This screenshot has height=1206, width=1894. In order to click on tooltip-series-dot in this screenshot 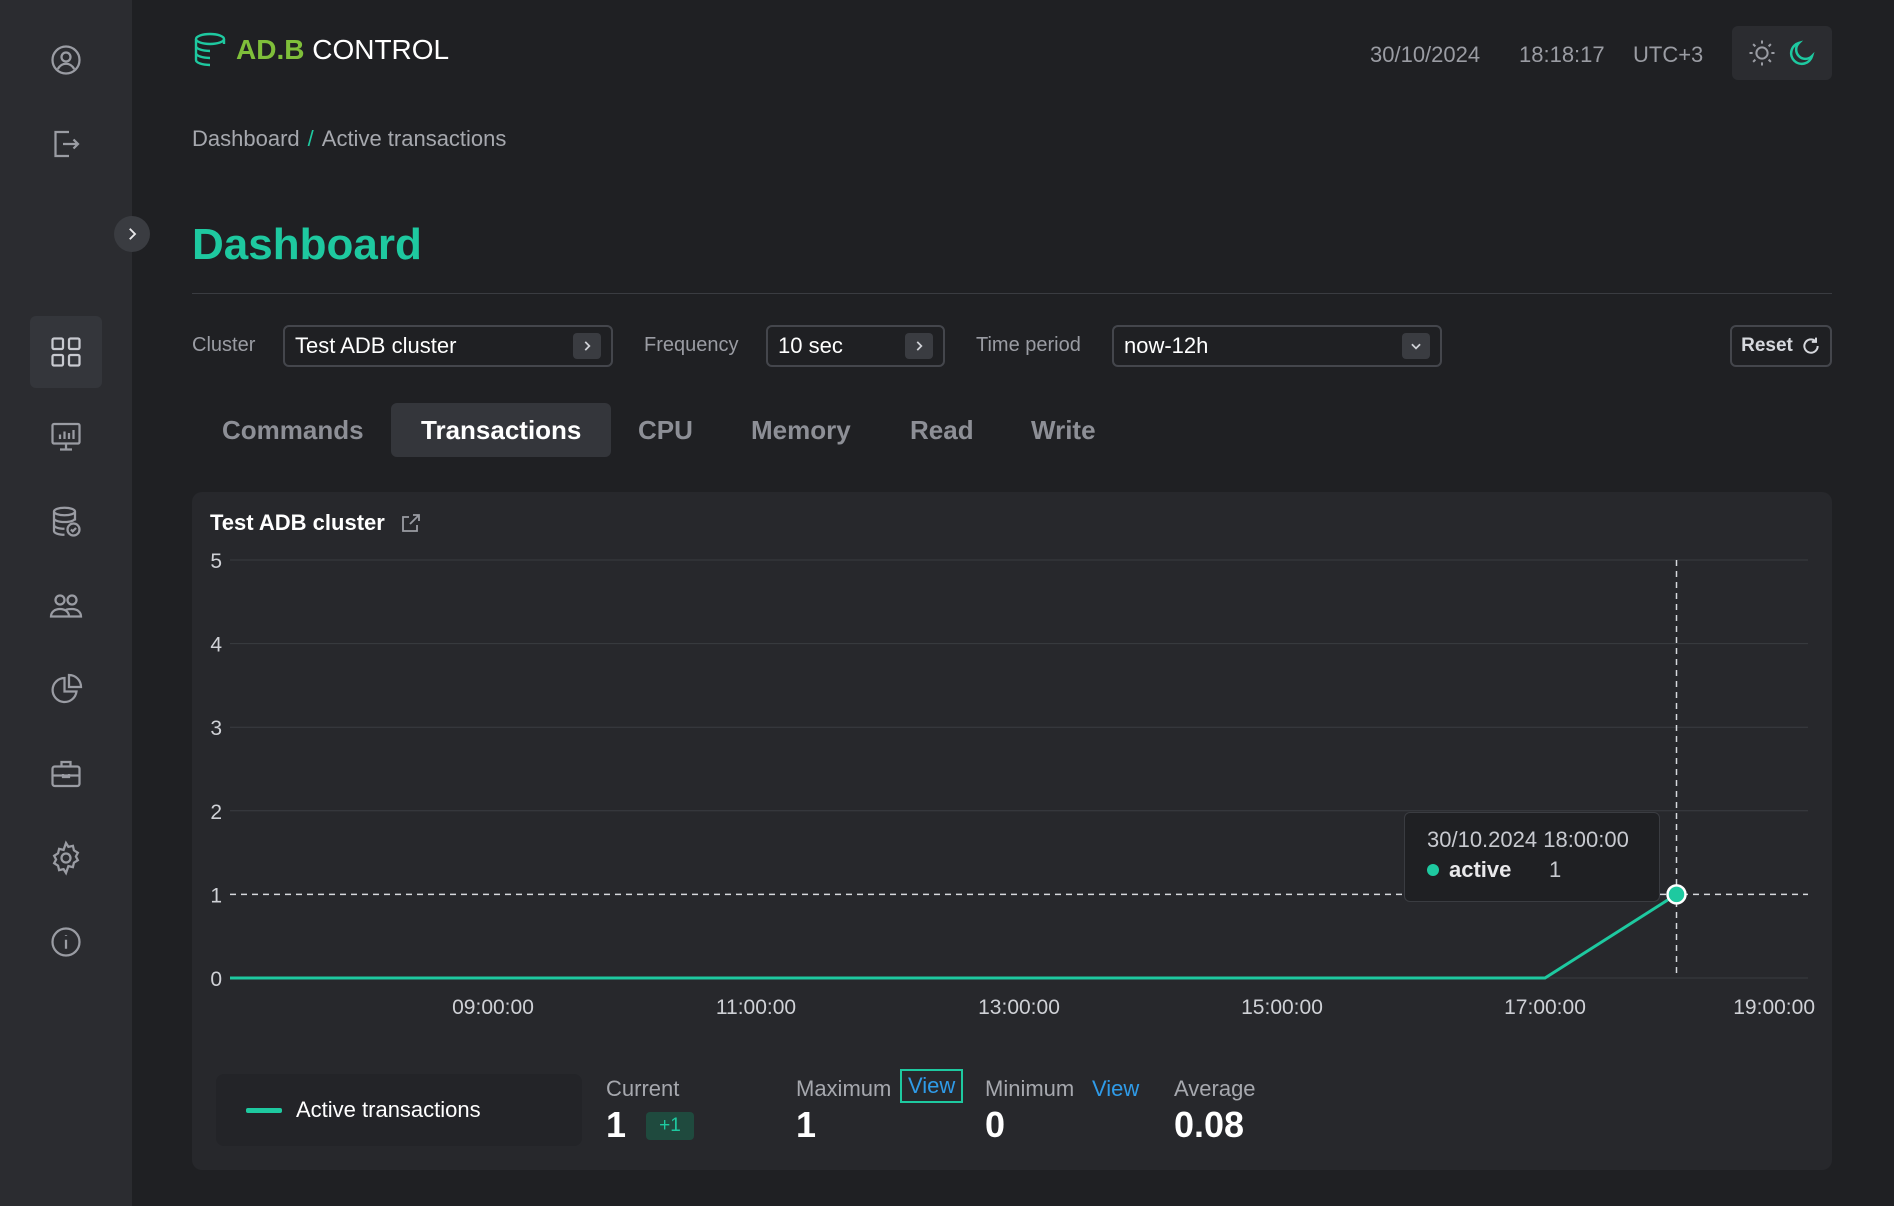, I will do `click(1433, 870)`.